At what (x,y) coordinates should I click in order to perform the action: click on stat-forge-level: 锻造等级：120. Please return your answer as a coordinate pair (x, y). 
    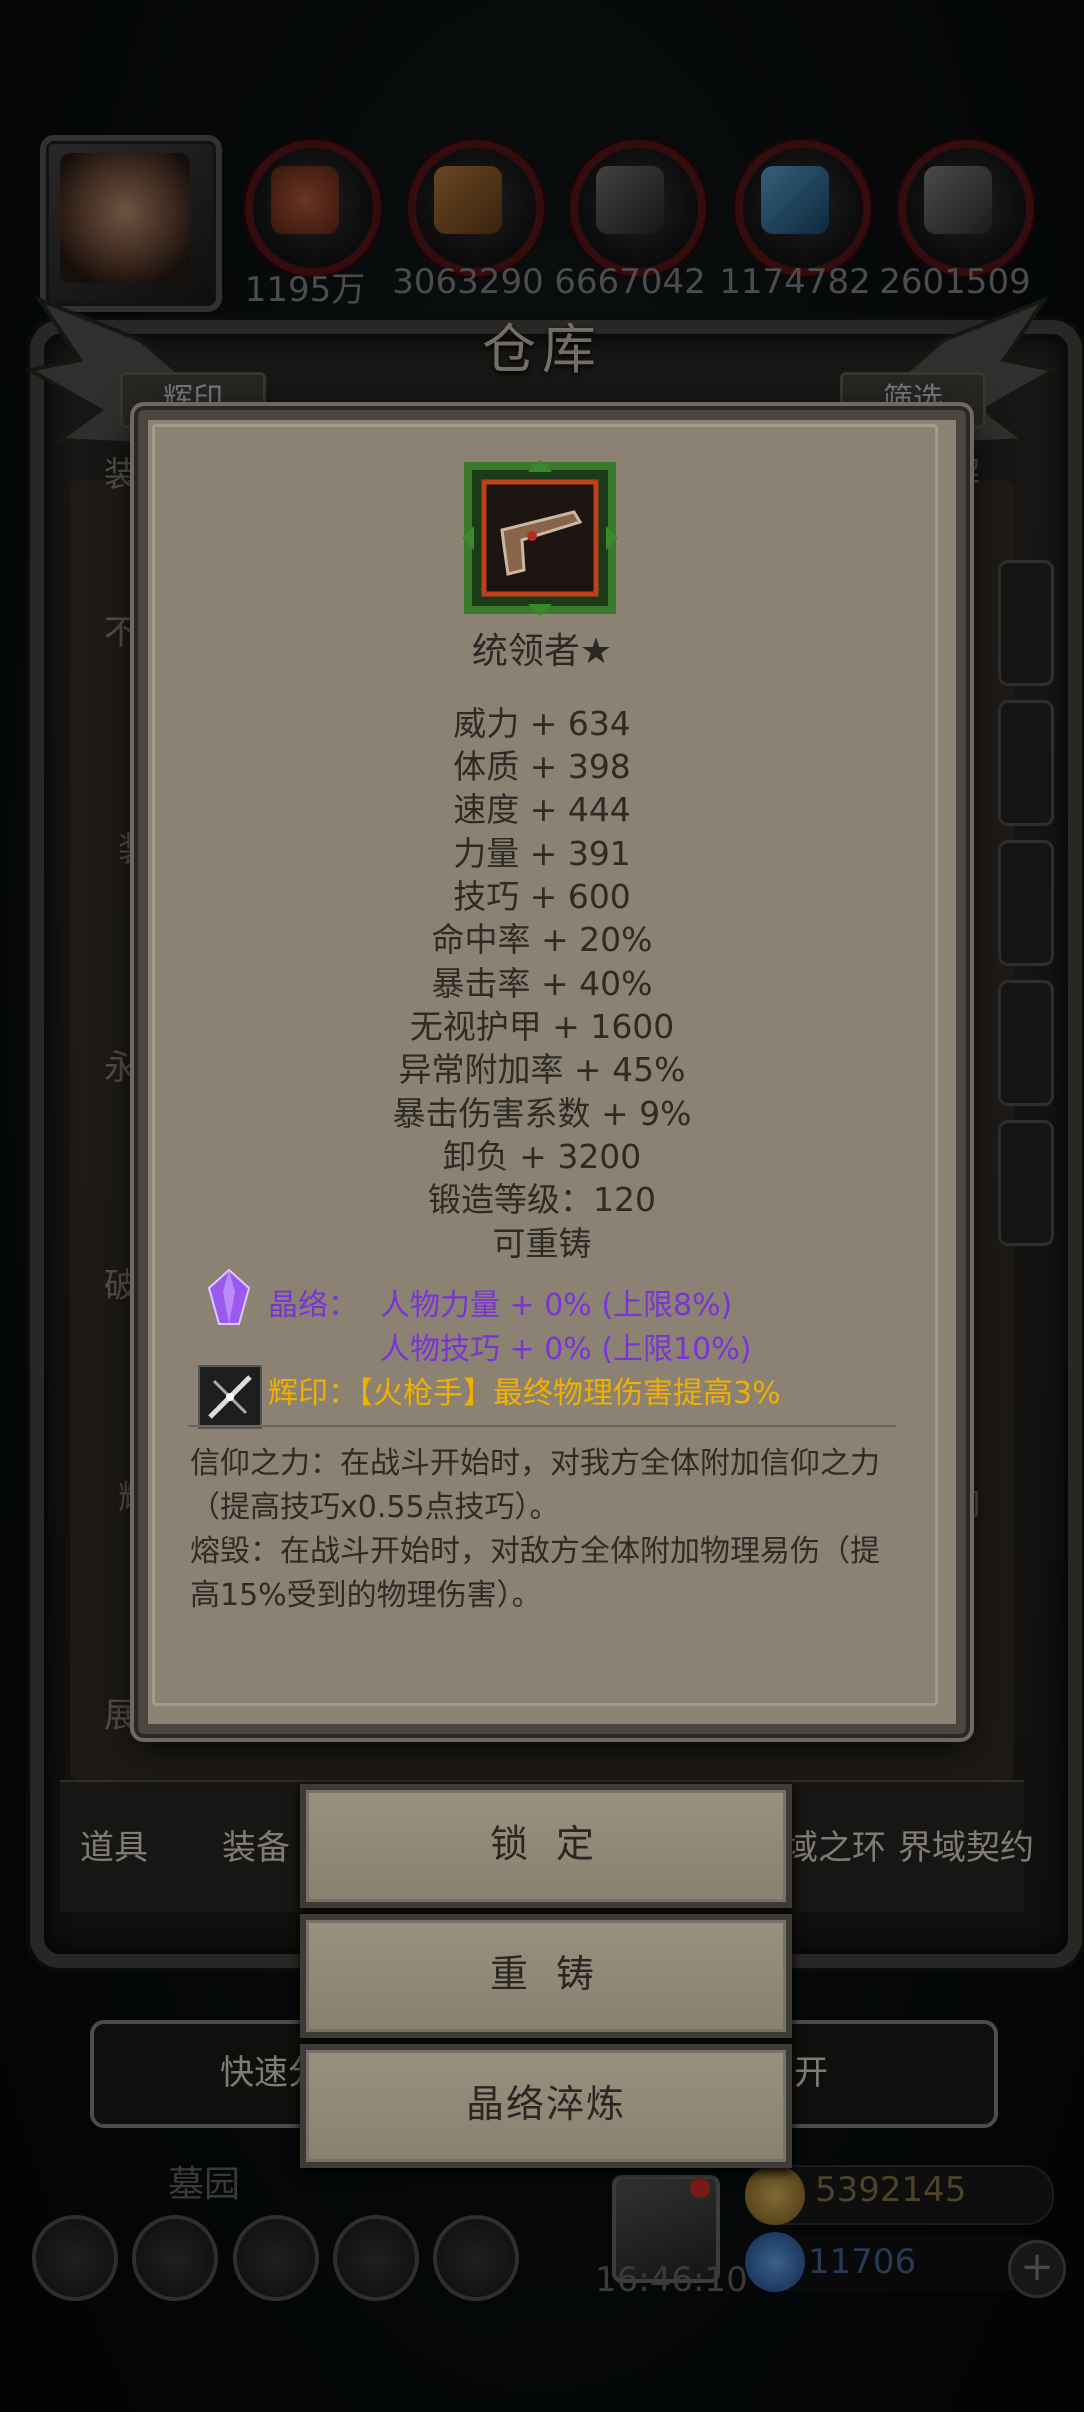
    Looking at the image, I should click on (542, 1199).